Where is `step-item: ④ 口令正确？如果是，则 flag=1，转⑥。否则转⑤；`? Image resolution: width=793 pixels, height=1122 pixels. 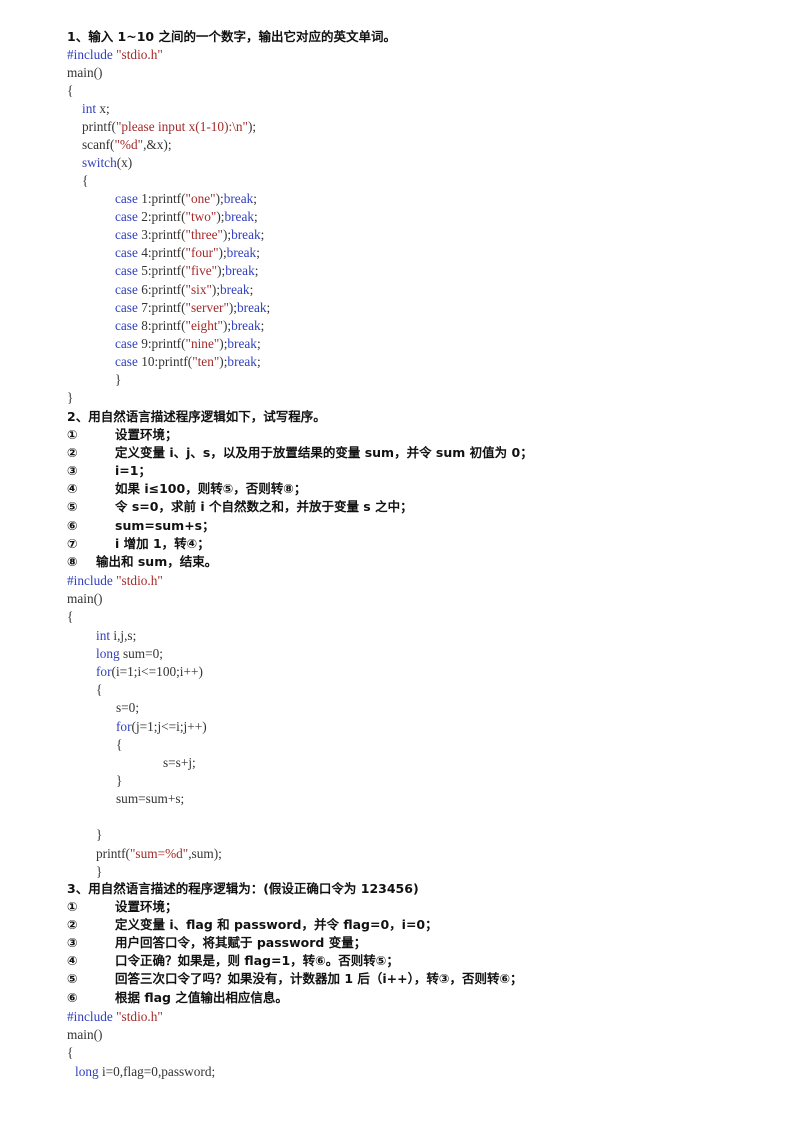 step-item: ④ 口令正确？如果是，则 flag=1，转⑥。否则转⑤； is located at coordinates (233, 961).